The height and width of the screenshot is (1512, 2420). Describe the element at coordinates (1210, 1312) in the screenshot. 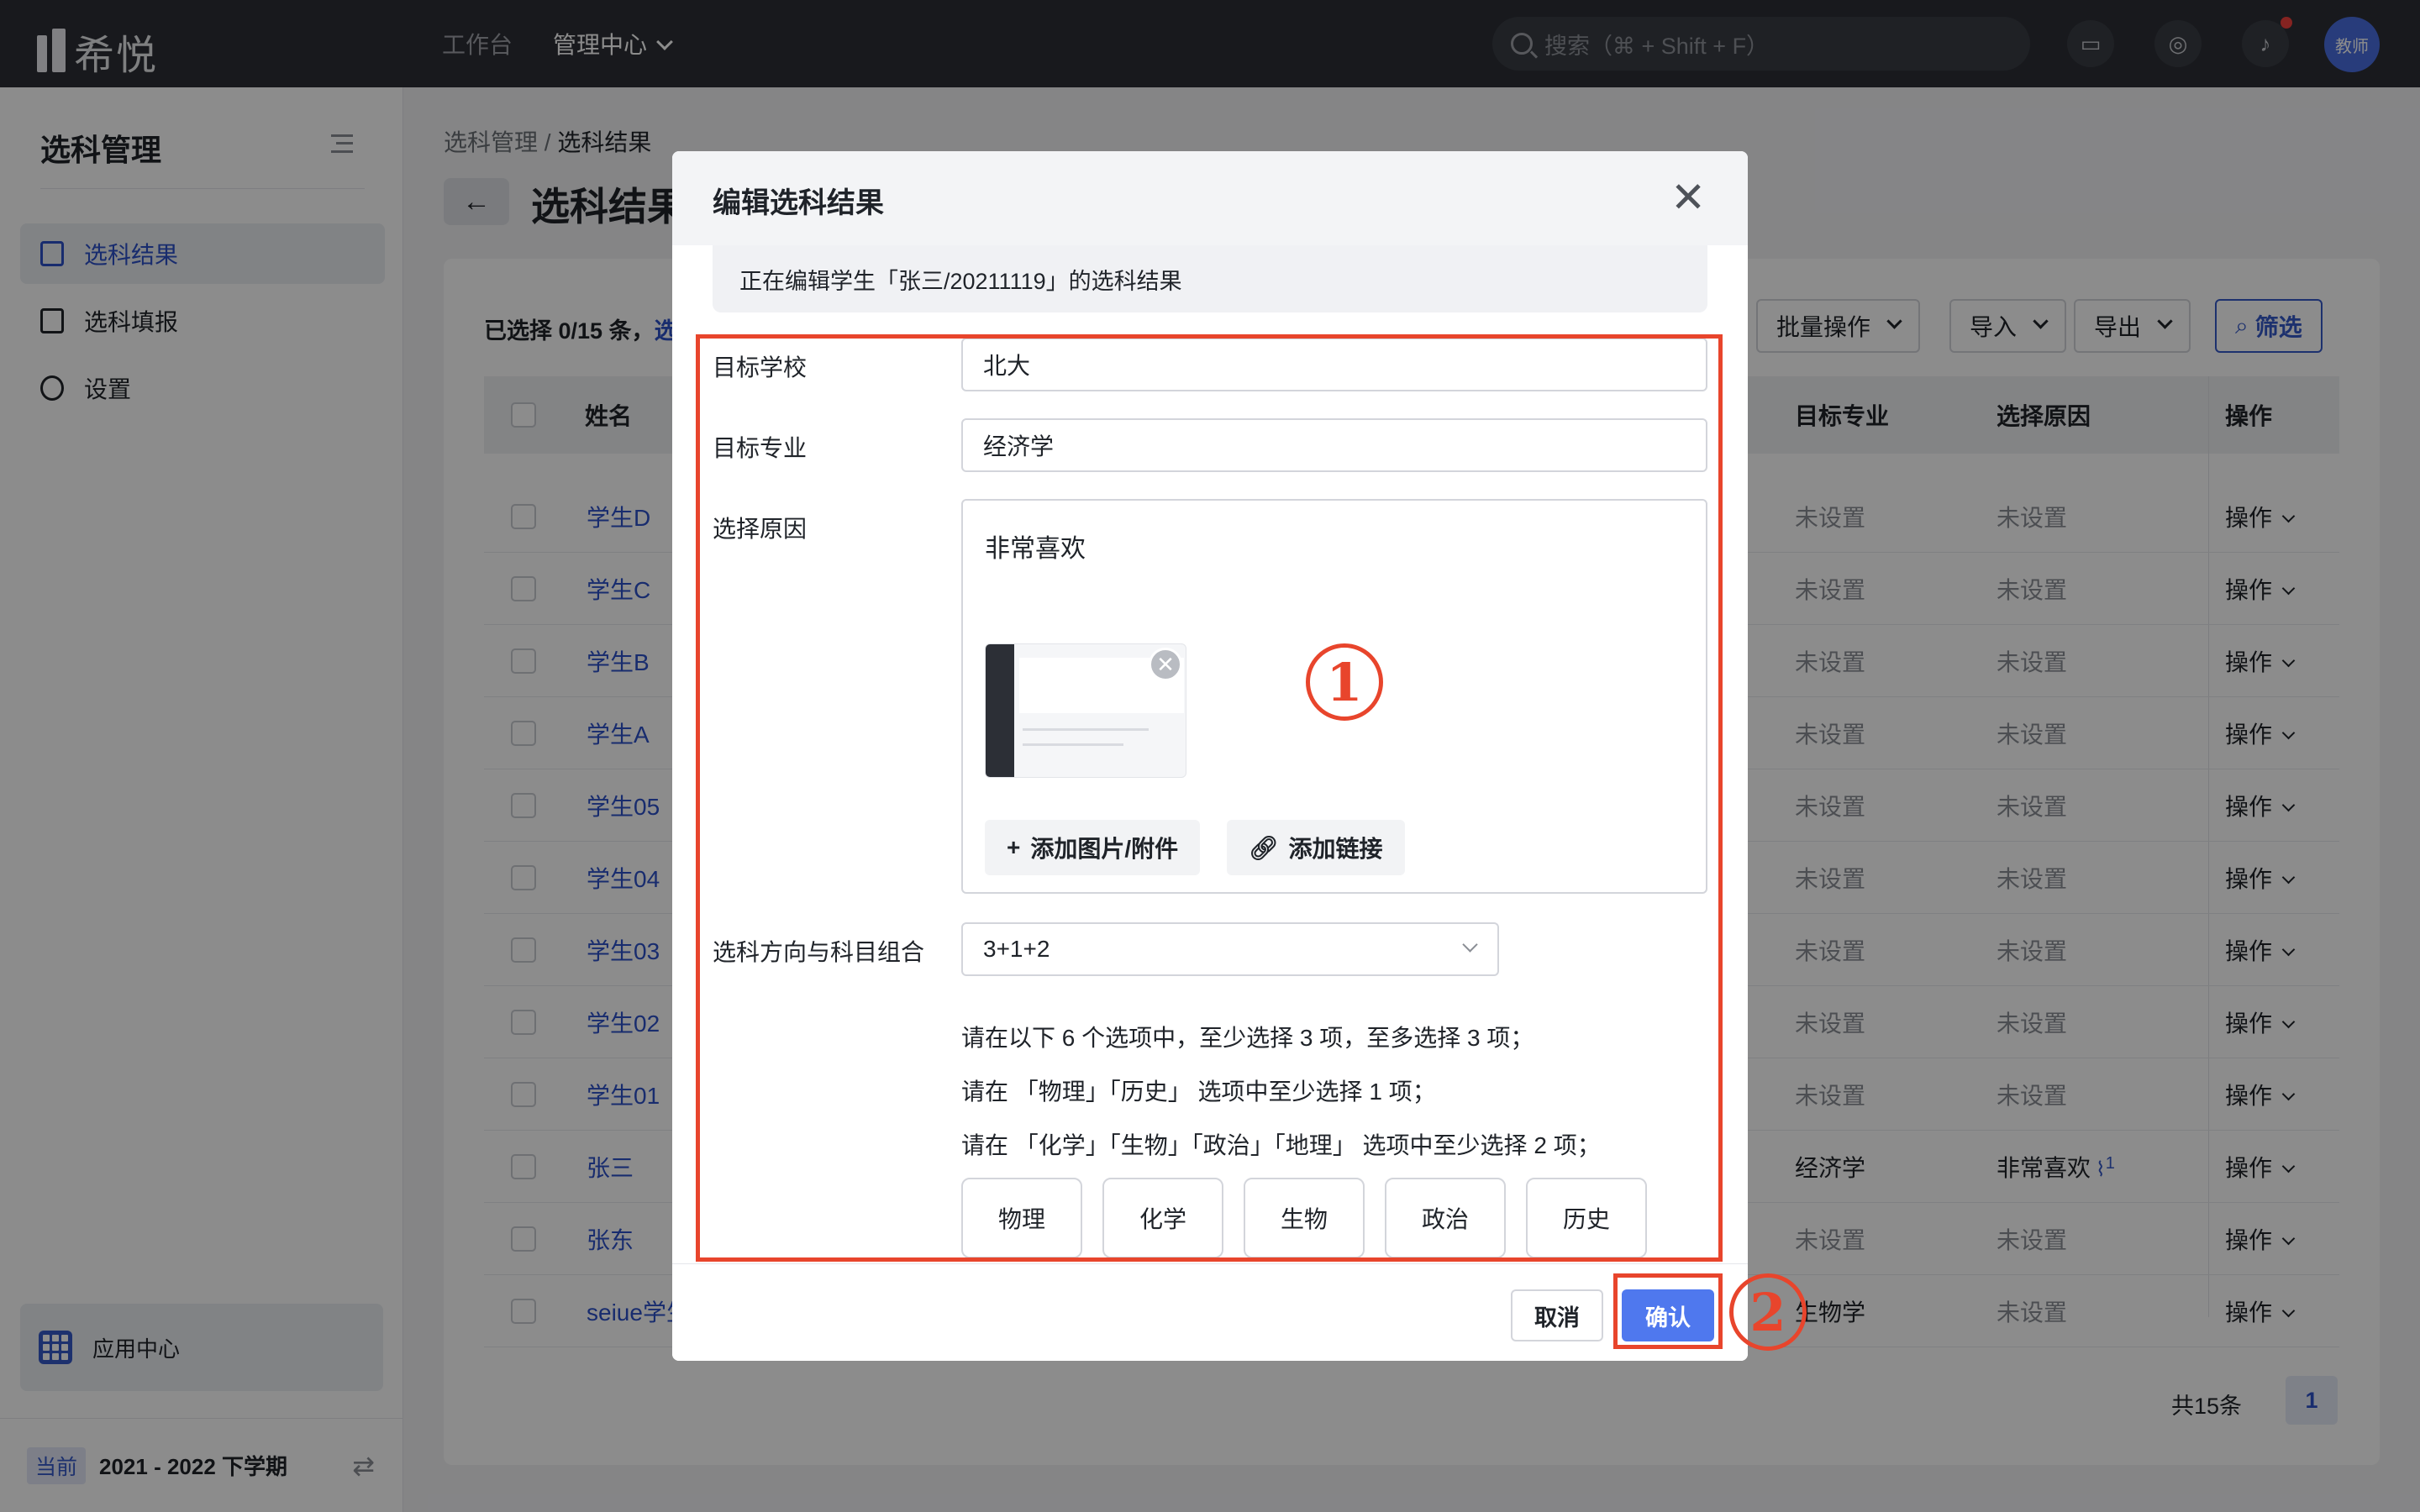

I see `dialog-footer: 取消 确认` at that location.